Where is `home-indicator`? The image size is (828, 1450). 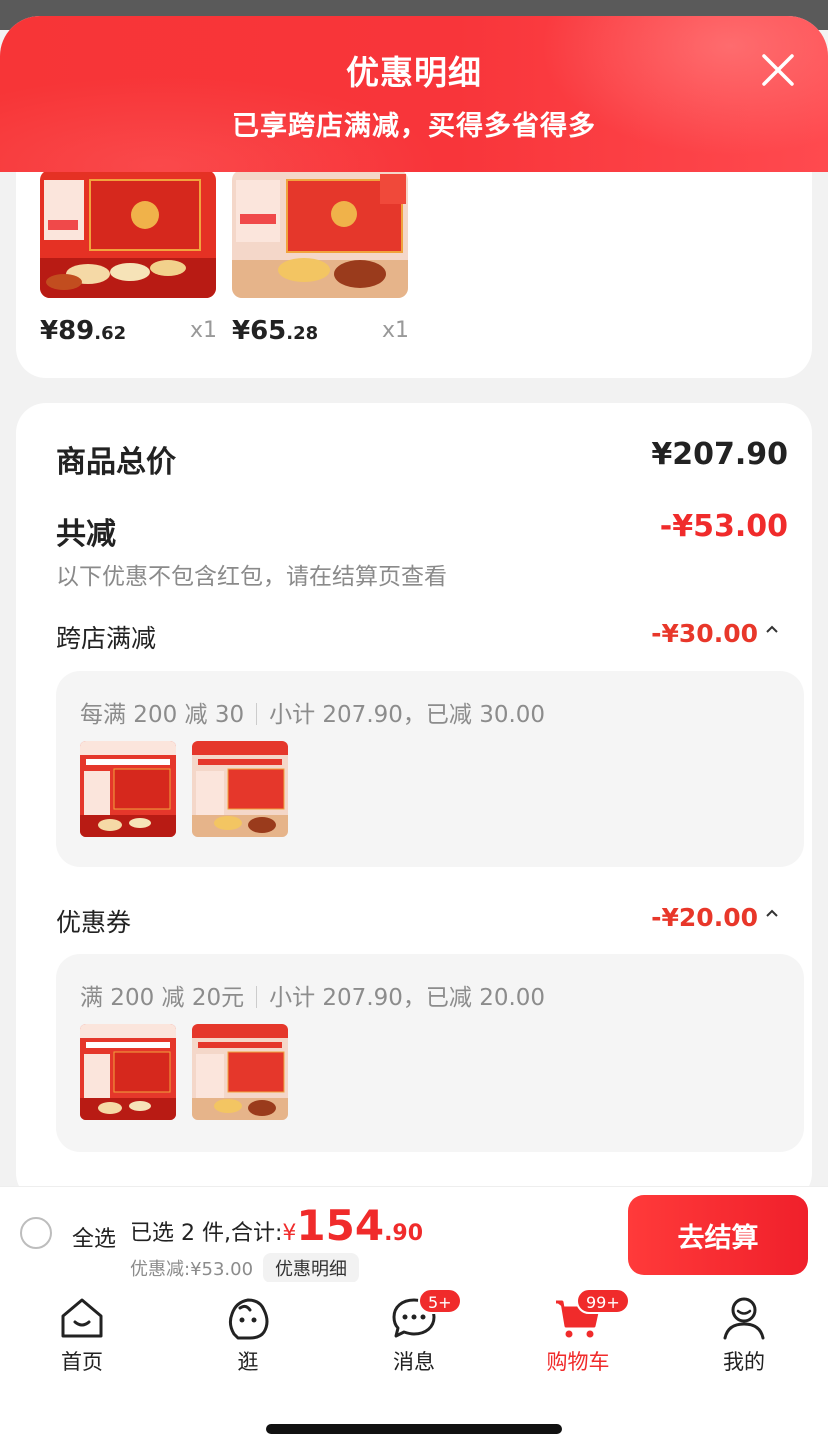
home-indicator is located at coordinates (414, 1429).